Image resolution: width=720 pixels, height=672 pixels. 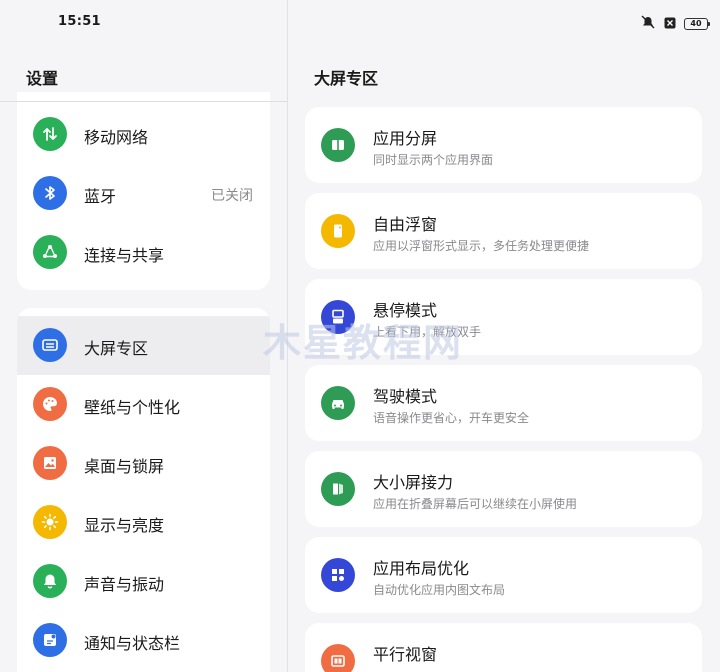 What do you see at coordinates (405, 310) in the screenshot?
I see `feature-title: 悬停模式` at bounding box center [405, 310].